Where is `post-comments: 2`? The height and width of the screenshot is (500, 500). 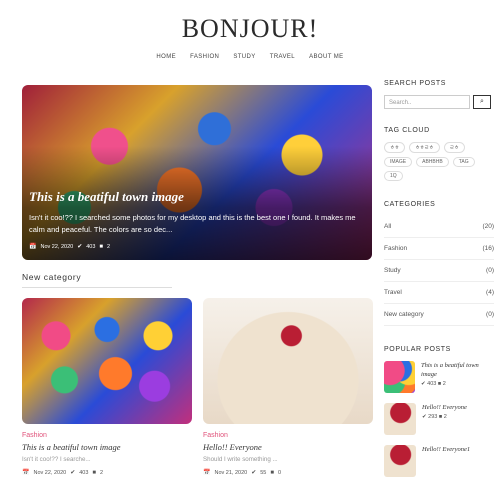
post-comments: 2 is located at coordinates (102, 472).